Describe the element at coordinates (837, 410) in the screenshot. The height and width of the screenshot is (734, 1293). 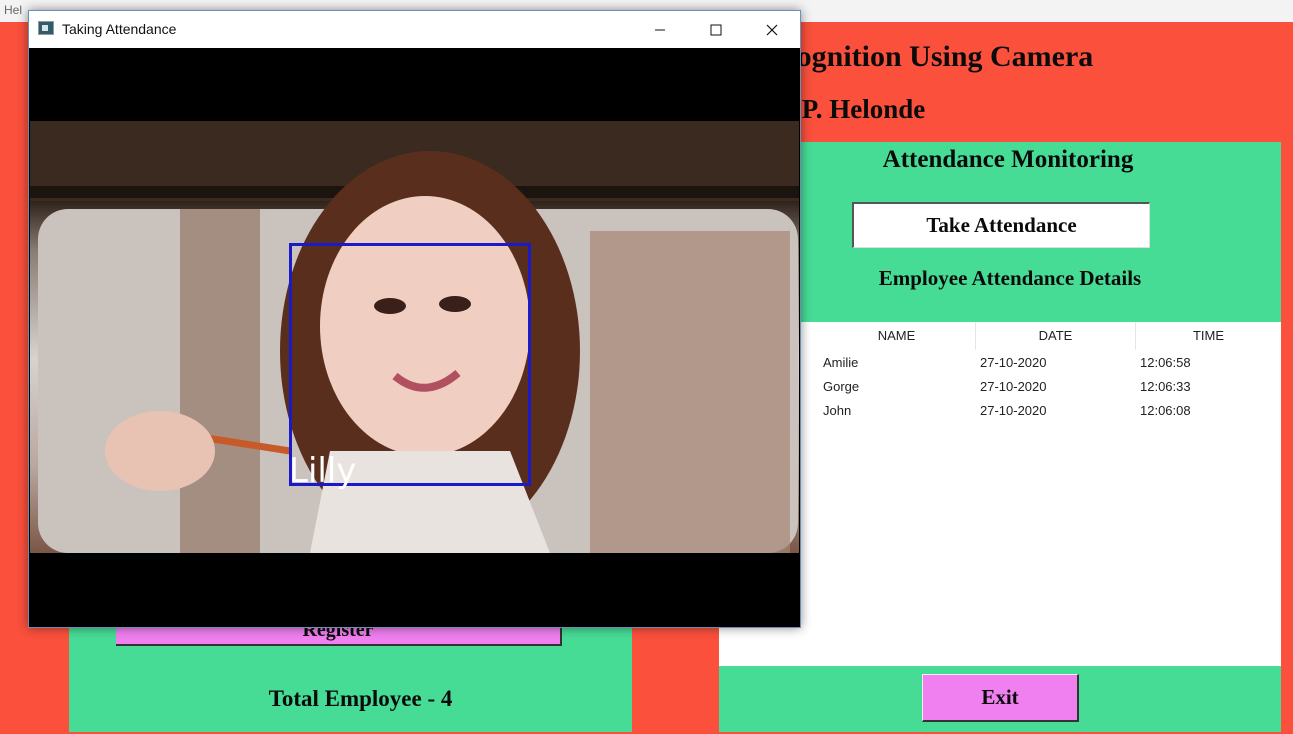
I see `cell-name: John` at that location.